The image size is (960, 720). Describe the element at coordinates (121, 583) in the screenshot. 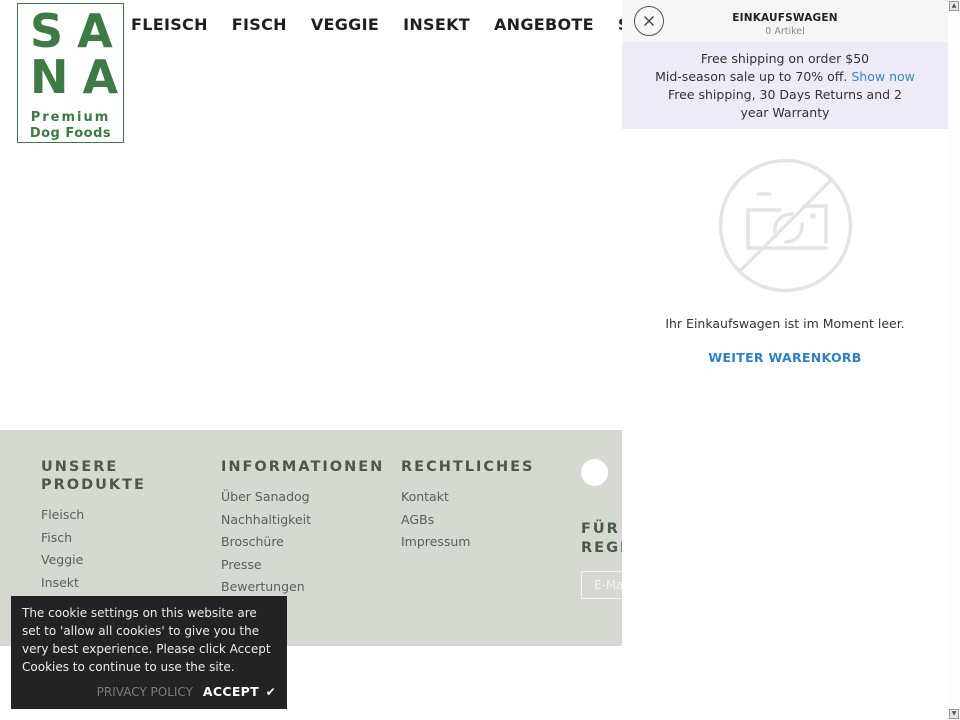

I see `footer-link-insekt: Insekt` at that location.